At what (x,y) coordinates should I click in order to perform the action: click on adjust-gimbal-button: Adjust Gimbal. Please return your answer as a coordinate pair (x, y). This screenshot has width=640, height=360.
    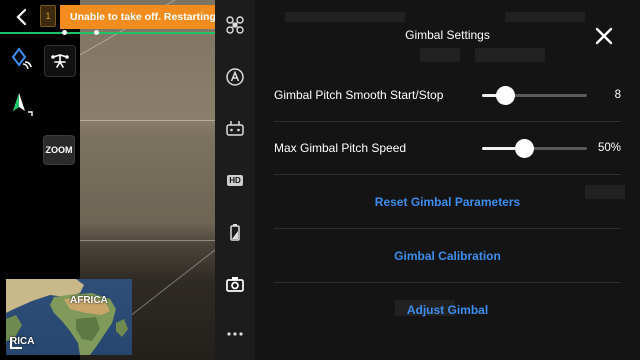
    Looking at the image, I should click on (447, 310).